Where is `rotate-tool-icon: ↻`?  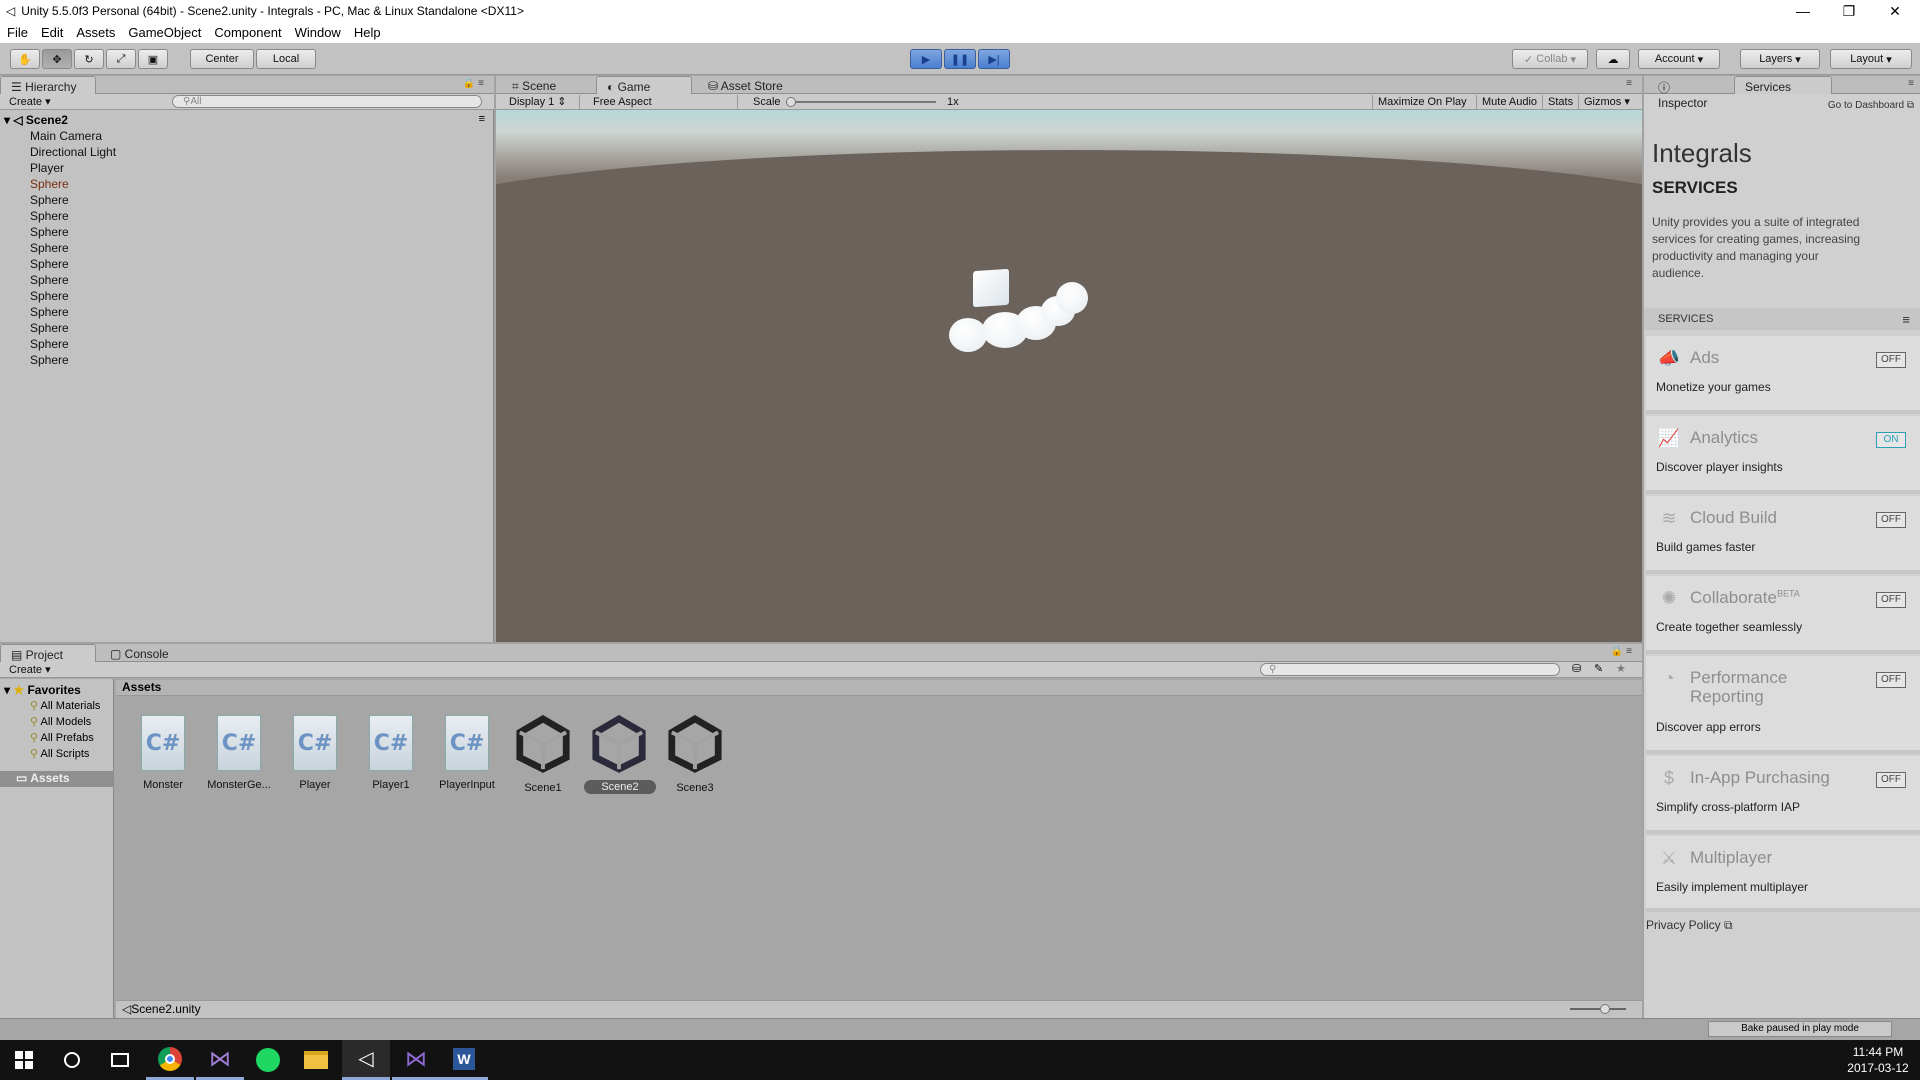 rotate-tool-icon: ↻ is located at coordinates (89, 59).